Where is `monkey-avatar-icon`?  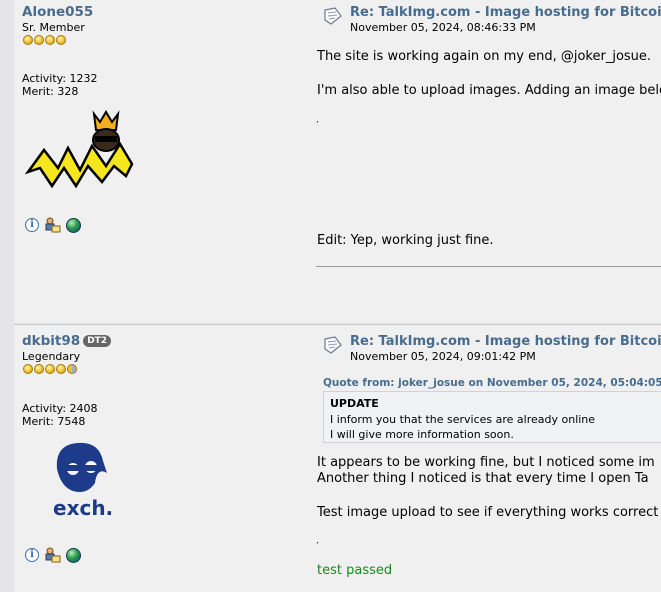 monkey-avatar-icon is located at coordinates (79, 149).